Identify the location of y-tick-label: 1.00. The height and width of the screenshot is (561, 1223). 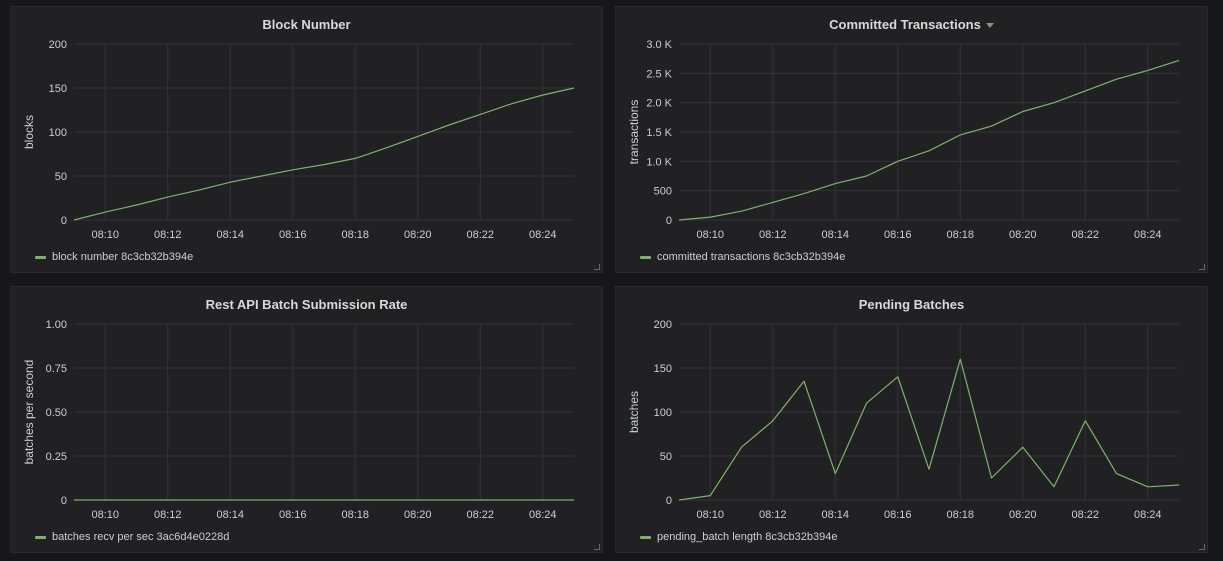
(56, 325).